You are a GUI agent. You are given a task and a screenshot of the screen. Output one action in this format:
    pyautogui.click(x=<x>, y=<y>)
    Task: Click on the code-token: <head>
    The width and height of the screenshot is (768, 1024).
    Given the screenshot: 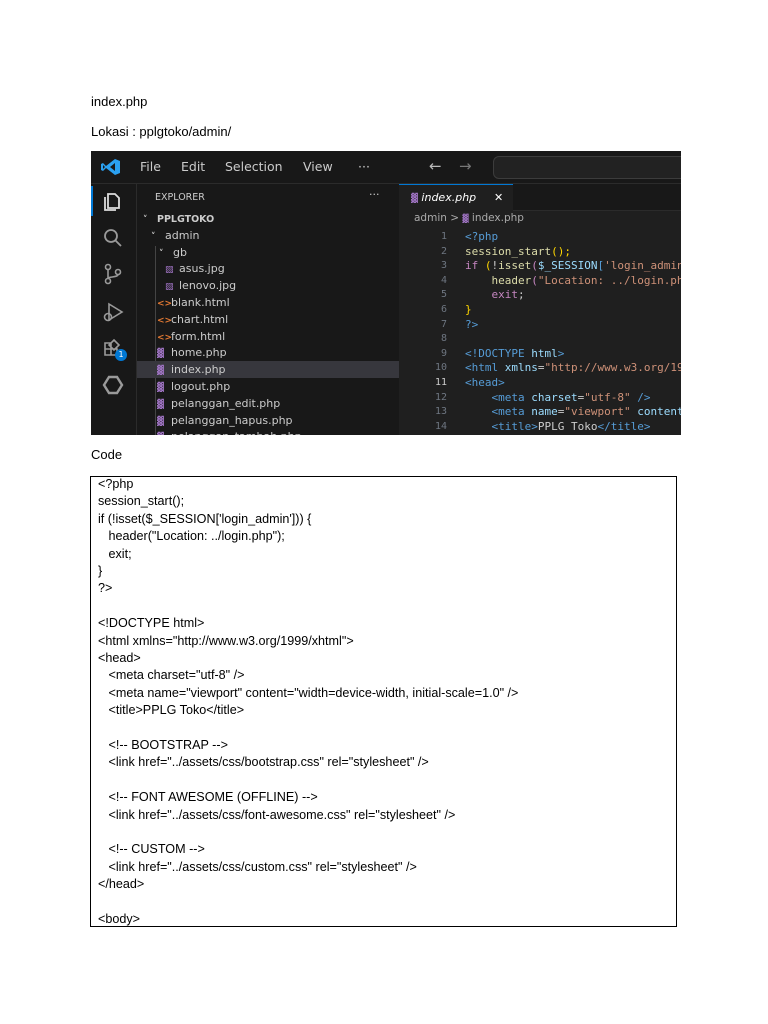 What is the action you would take?
    pyautogui.click(x=485, y=382)
    